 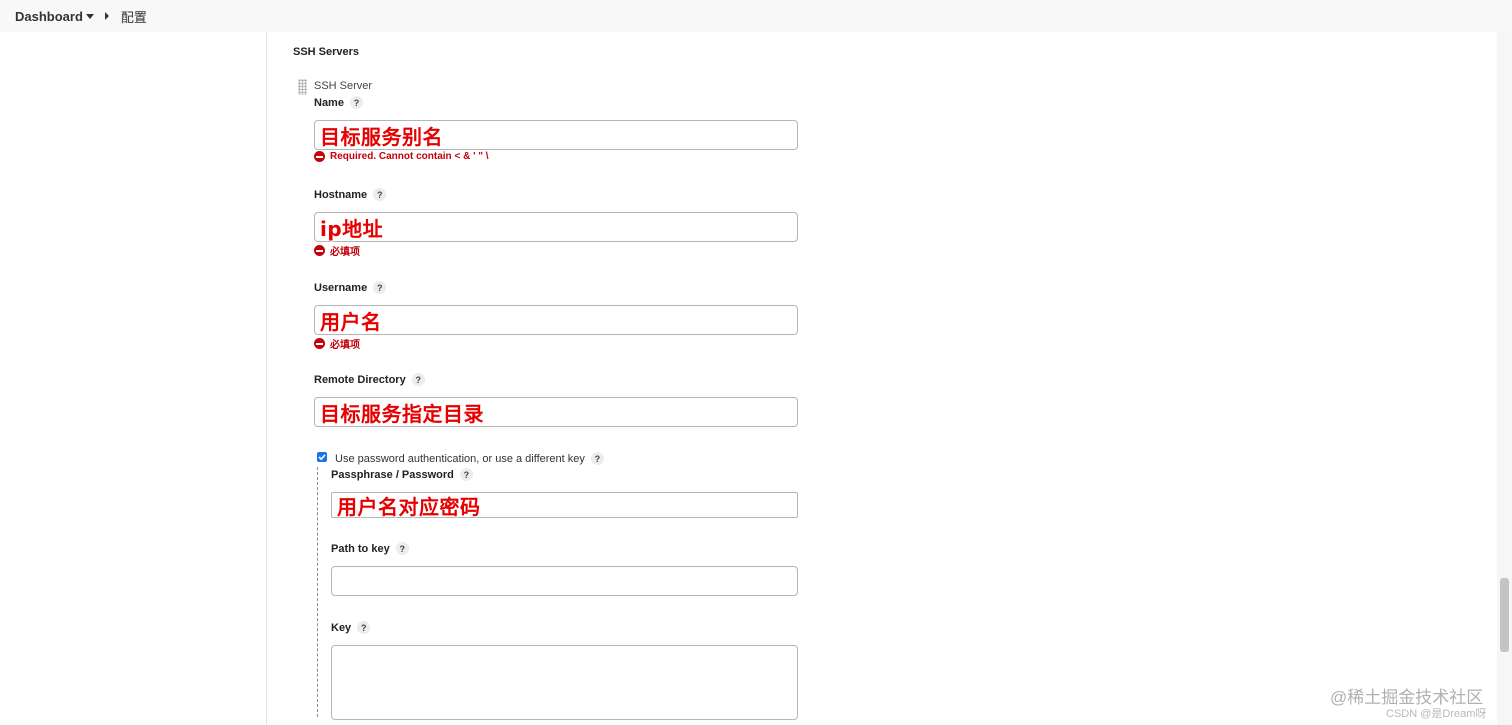 What do you see at coordinates (556, 227) in the screenshot?
I see `hostname-input: ip地址` at bounding box center [556, 227].